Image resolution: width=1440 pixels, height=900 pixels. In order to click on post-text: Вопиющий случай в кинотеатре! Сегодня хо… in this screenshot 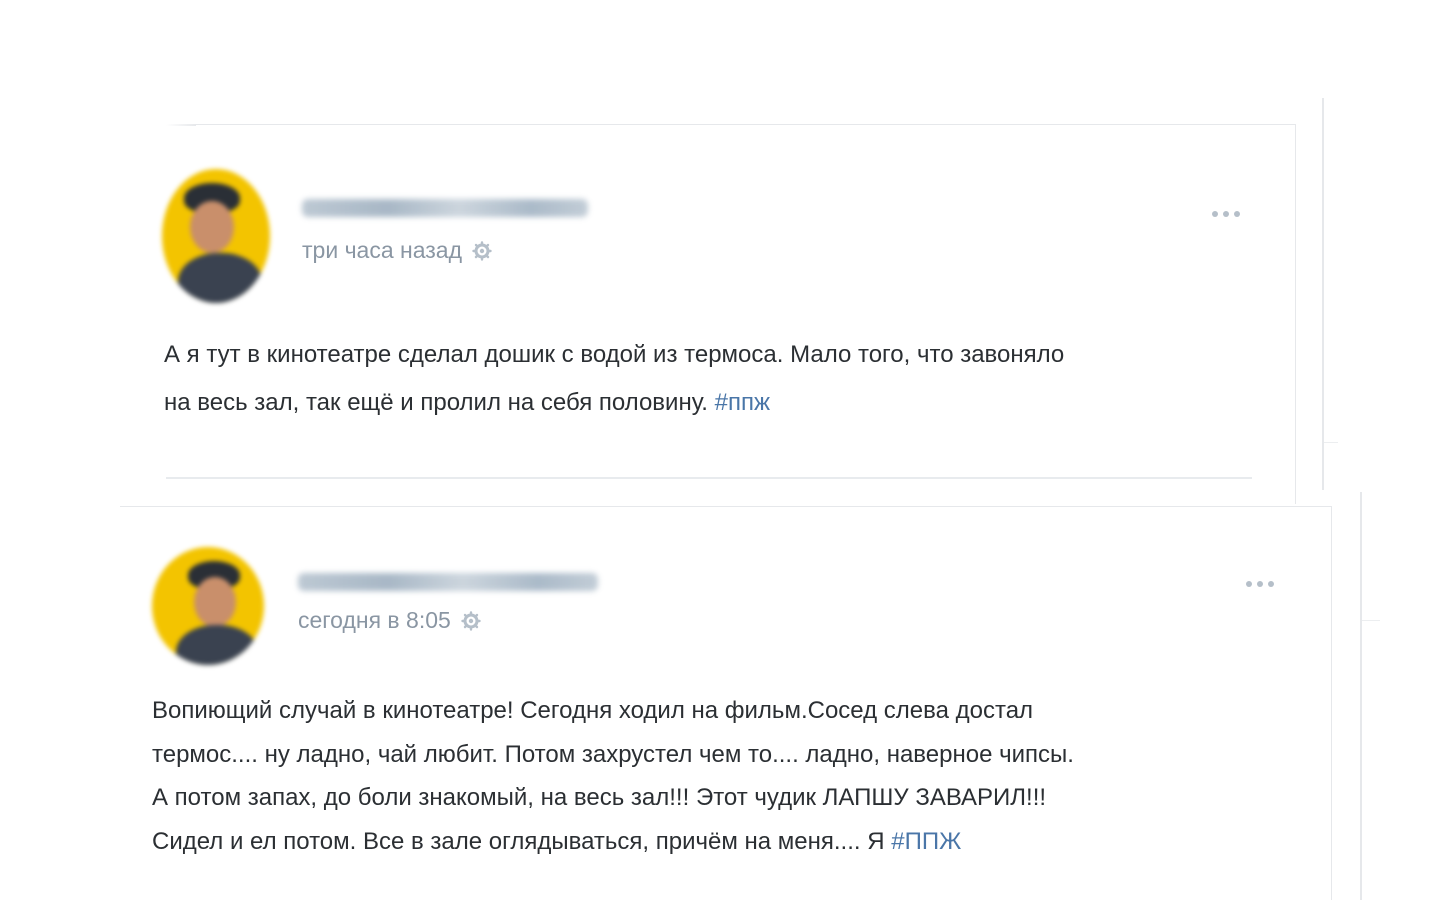, I will do `click(613, 776)`.